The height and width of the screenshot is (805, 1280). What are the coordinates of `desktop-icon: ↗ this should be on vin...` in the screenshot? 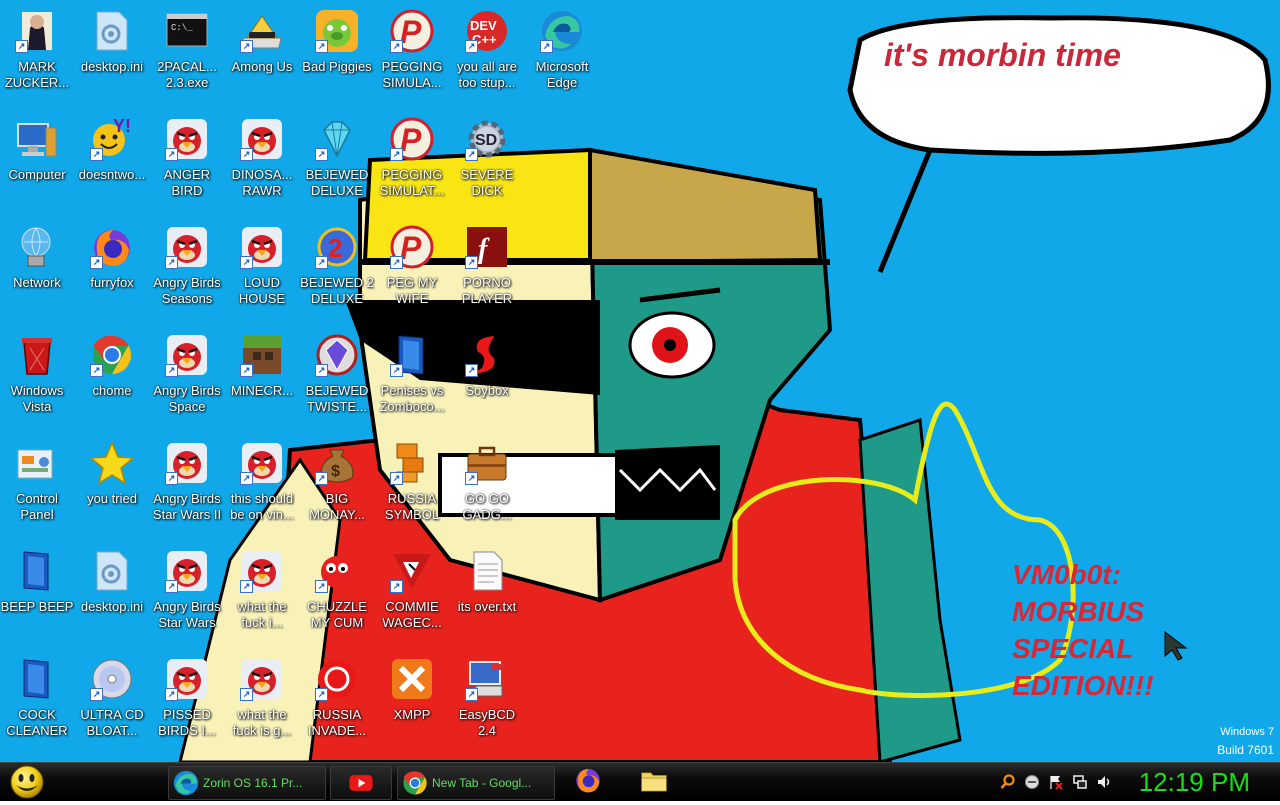 It's located at (262, 491).